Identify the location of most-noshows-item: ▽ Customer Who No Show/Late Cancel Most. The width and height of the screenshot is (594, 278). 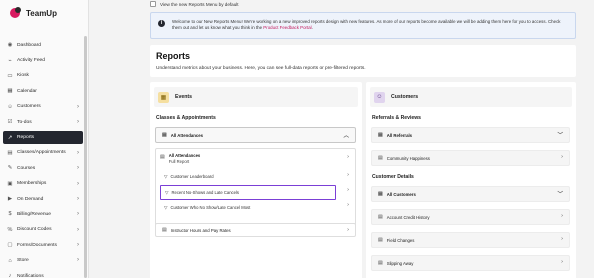
(205, 207).